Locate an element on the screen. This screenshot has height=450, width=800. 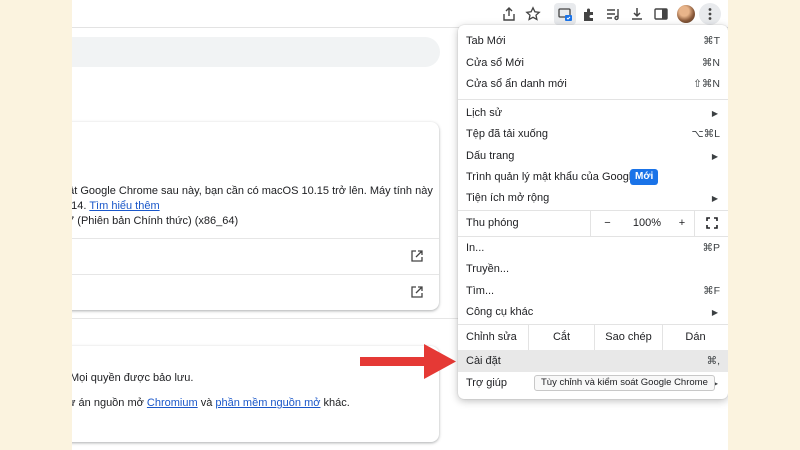
menu-shortcut: ⌘N is located at coordinates (710, 63).